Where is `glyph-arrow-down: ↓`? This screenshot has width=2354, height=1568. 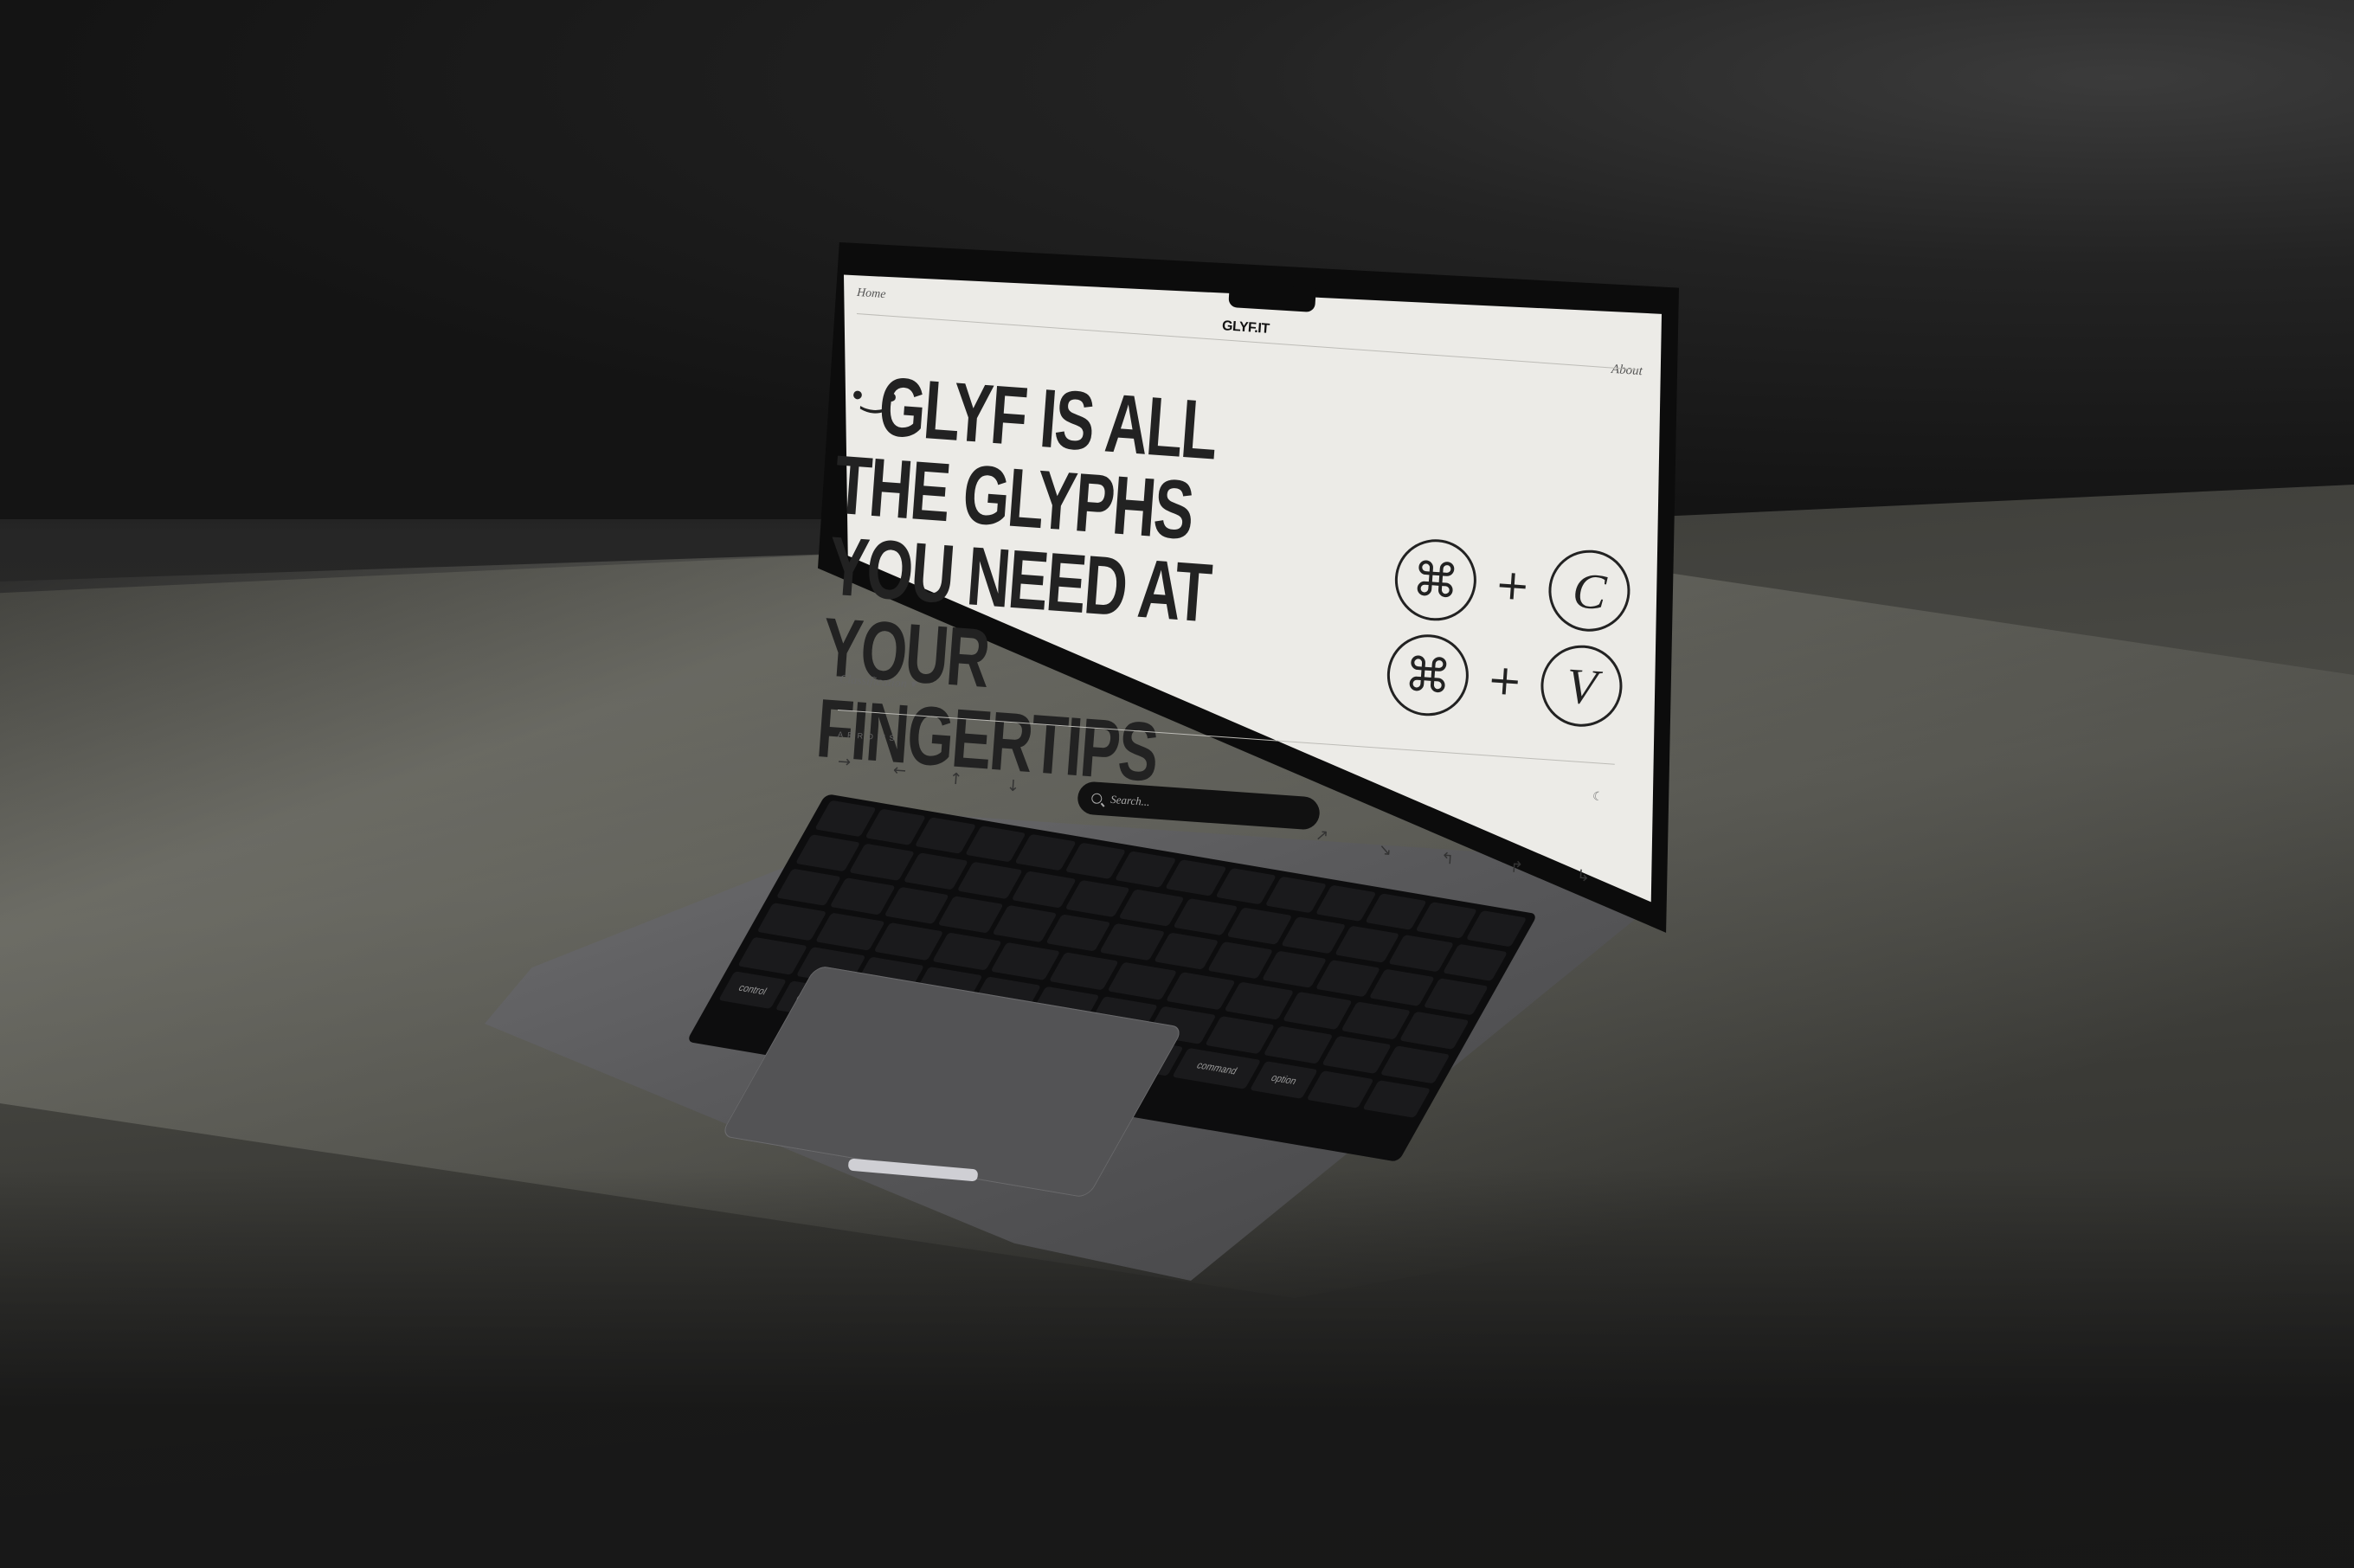
glyph-arrow-down: ↓ is located at coordinates (1013, 785).